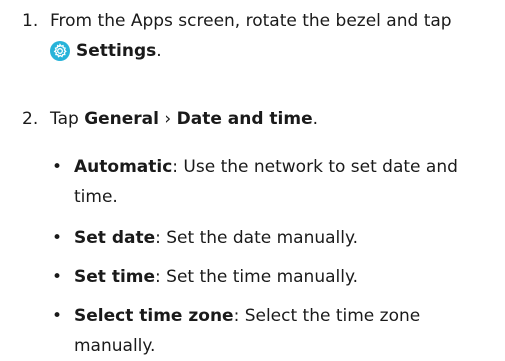  What do you see at coordinates (30, 119) in the screenshot?
I see `step-number: 2.` at bounding box center [30, 119].